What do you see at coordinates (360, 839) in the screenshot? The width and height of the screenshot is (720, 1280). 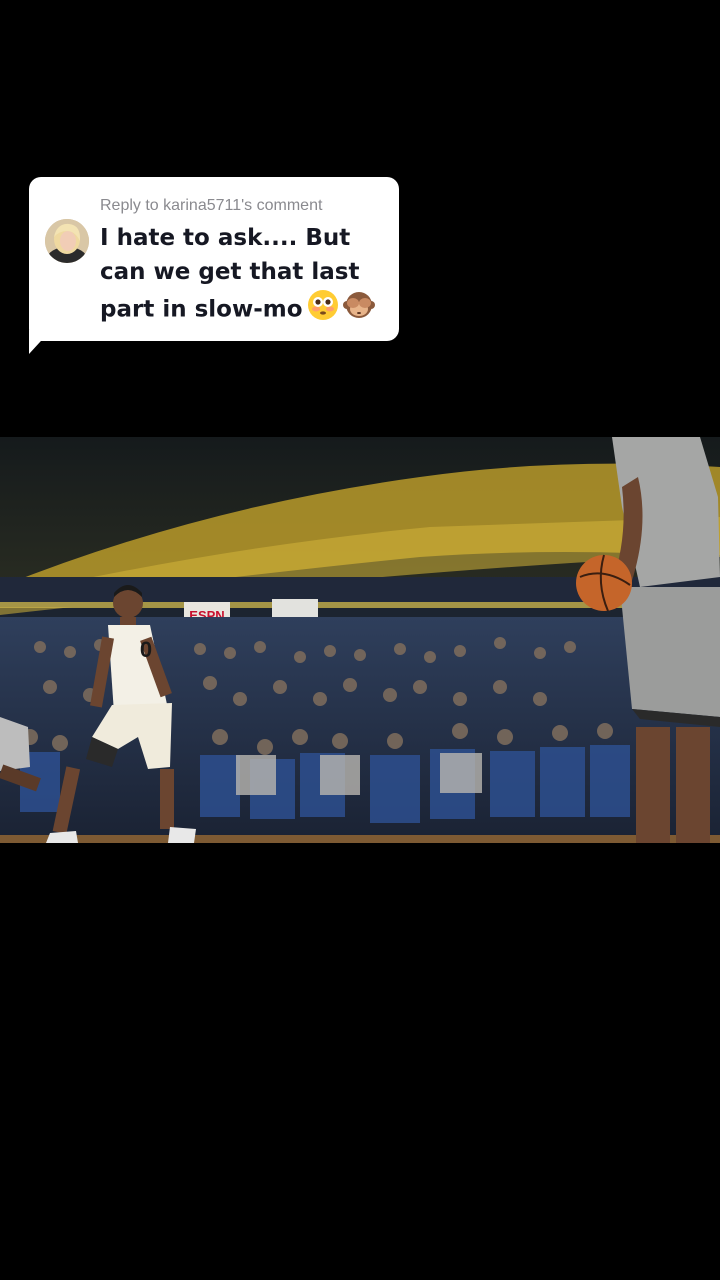 I see `court-floor` at bounding box center [360, 839].